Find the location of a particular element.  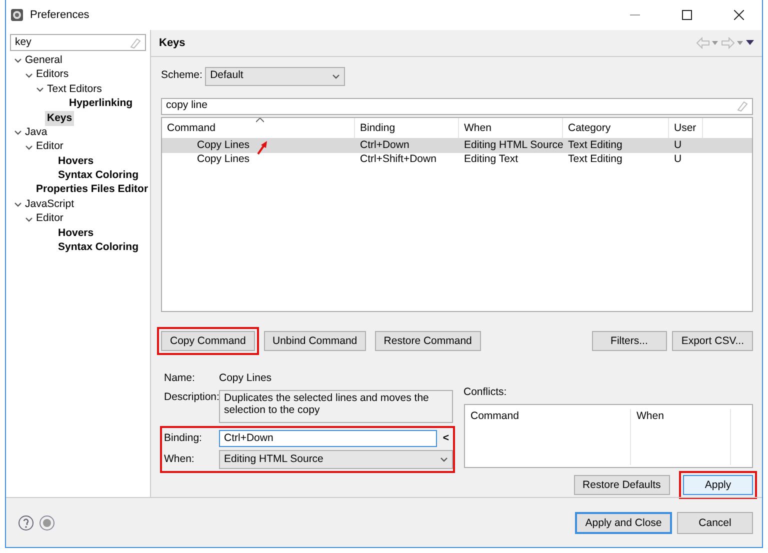

table-cell: Editing HTML Source is located at coordinates (513, 144).